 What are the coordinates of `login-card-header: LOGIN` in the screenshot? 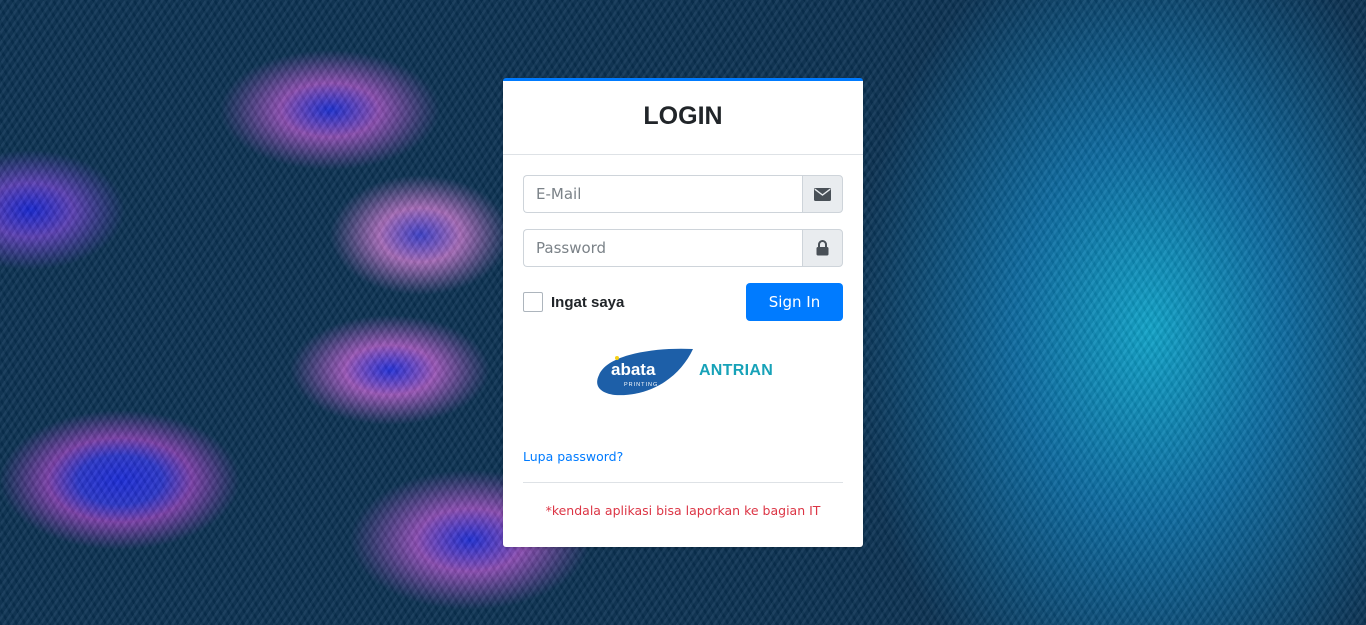 It's located at (683, 118).